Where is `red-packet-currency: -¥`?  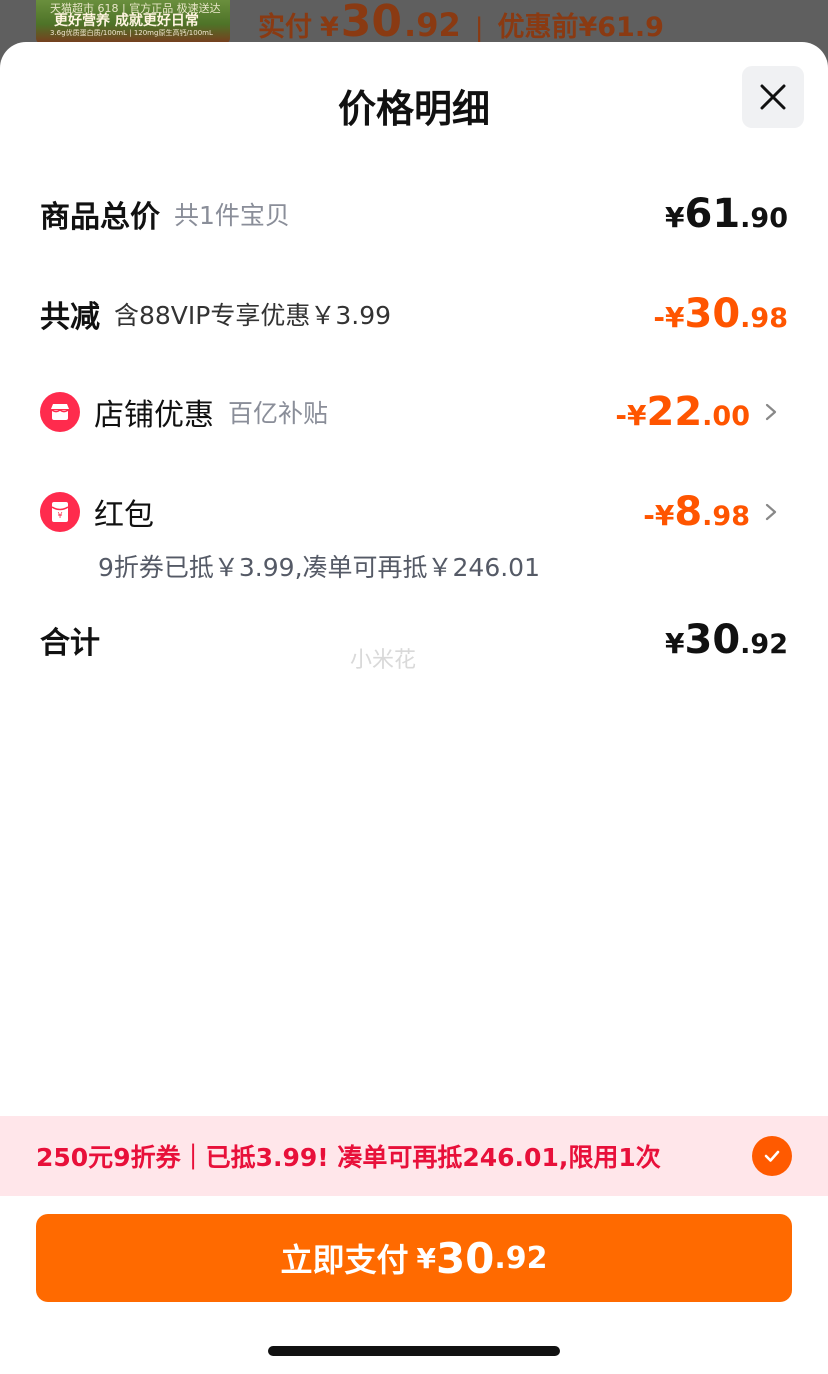 red-packet-currency: -¥ is located at coordinates (659, 515).